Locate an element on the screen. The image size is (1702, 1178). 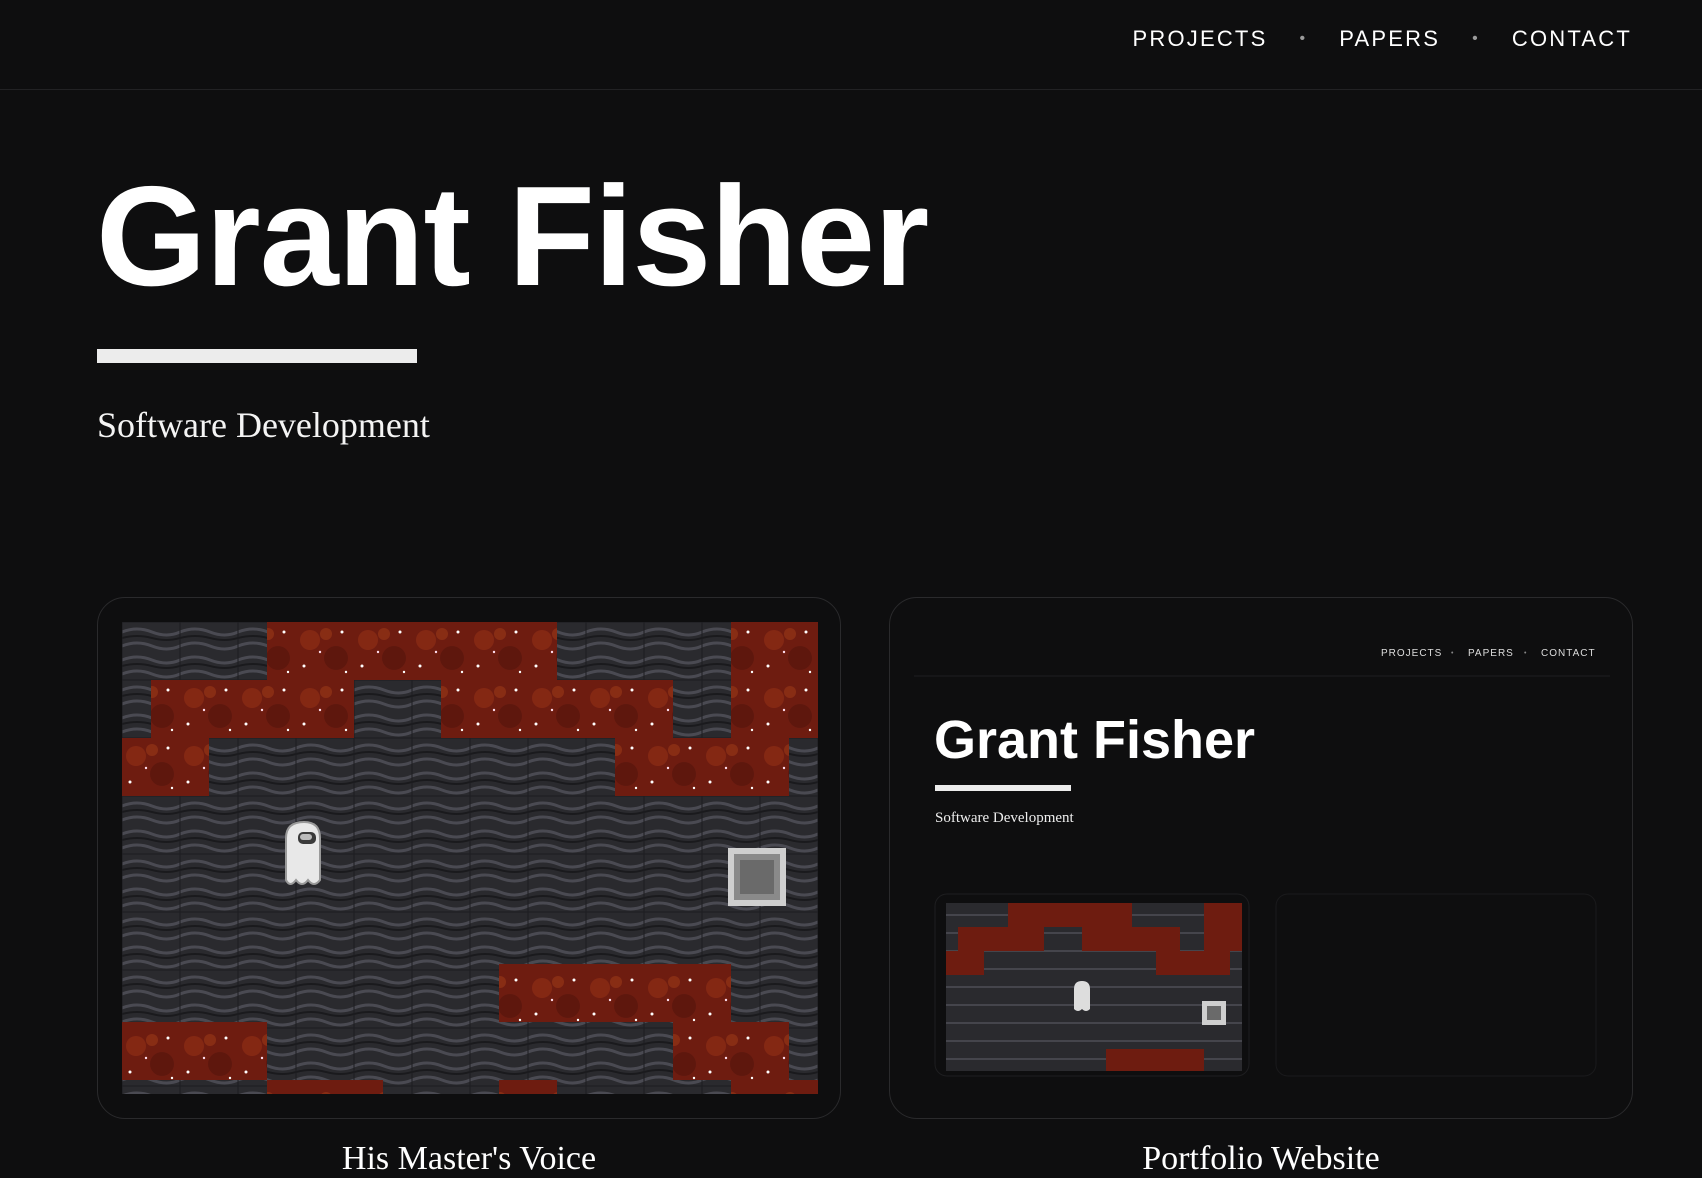
project-title-his-masters-voice: His Master's Voice is located at coordinates (469, 1159).